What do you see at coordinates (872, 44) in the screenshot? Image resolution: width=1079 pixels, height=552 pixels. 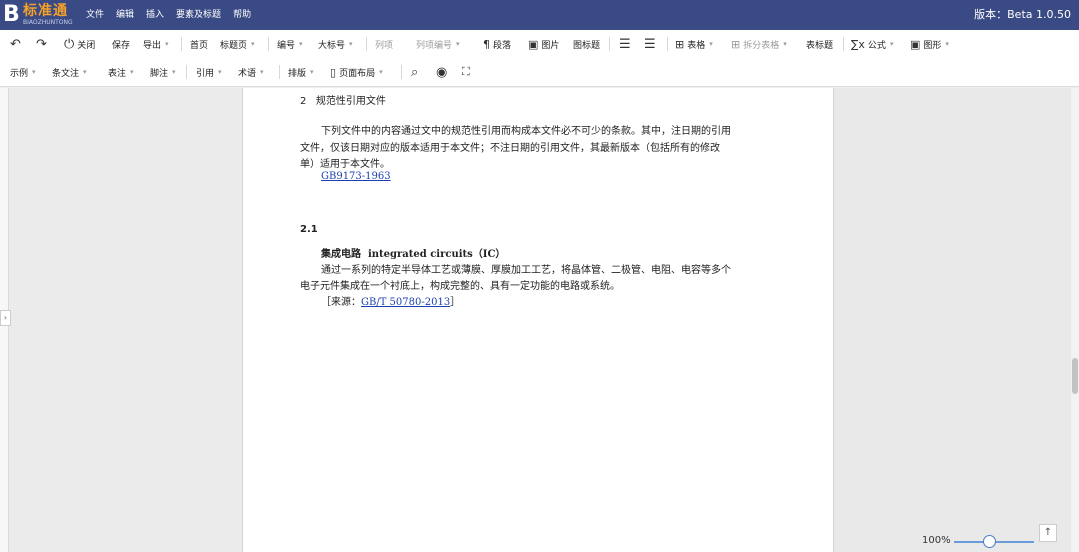 I see `formula-dropdown: ∑x 公式 ▾` at bounding box center [872, 44].